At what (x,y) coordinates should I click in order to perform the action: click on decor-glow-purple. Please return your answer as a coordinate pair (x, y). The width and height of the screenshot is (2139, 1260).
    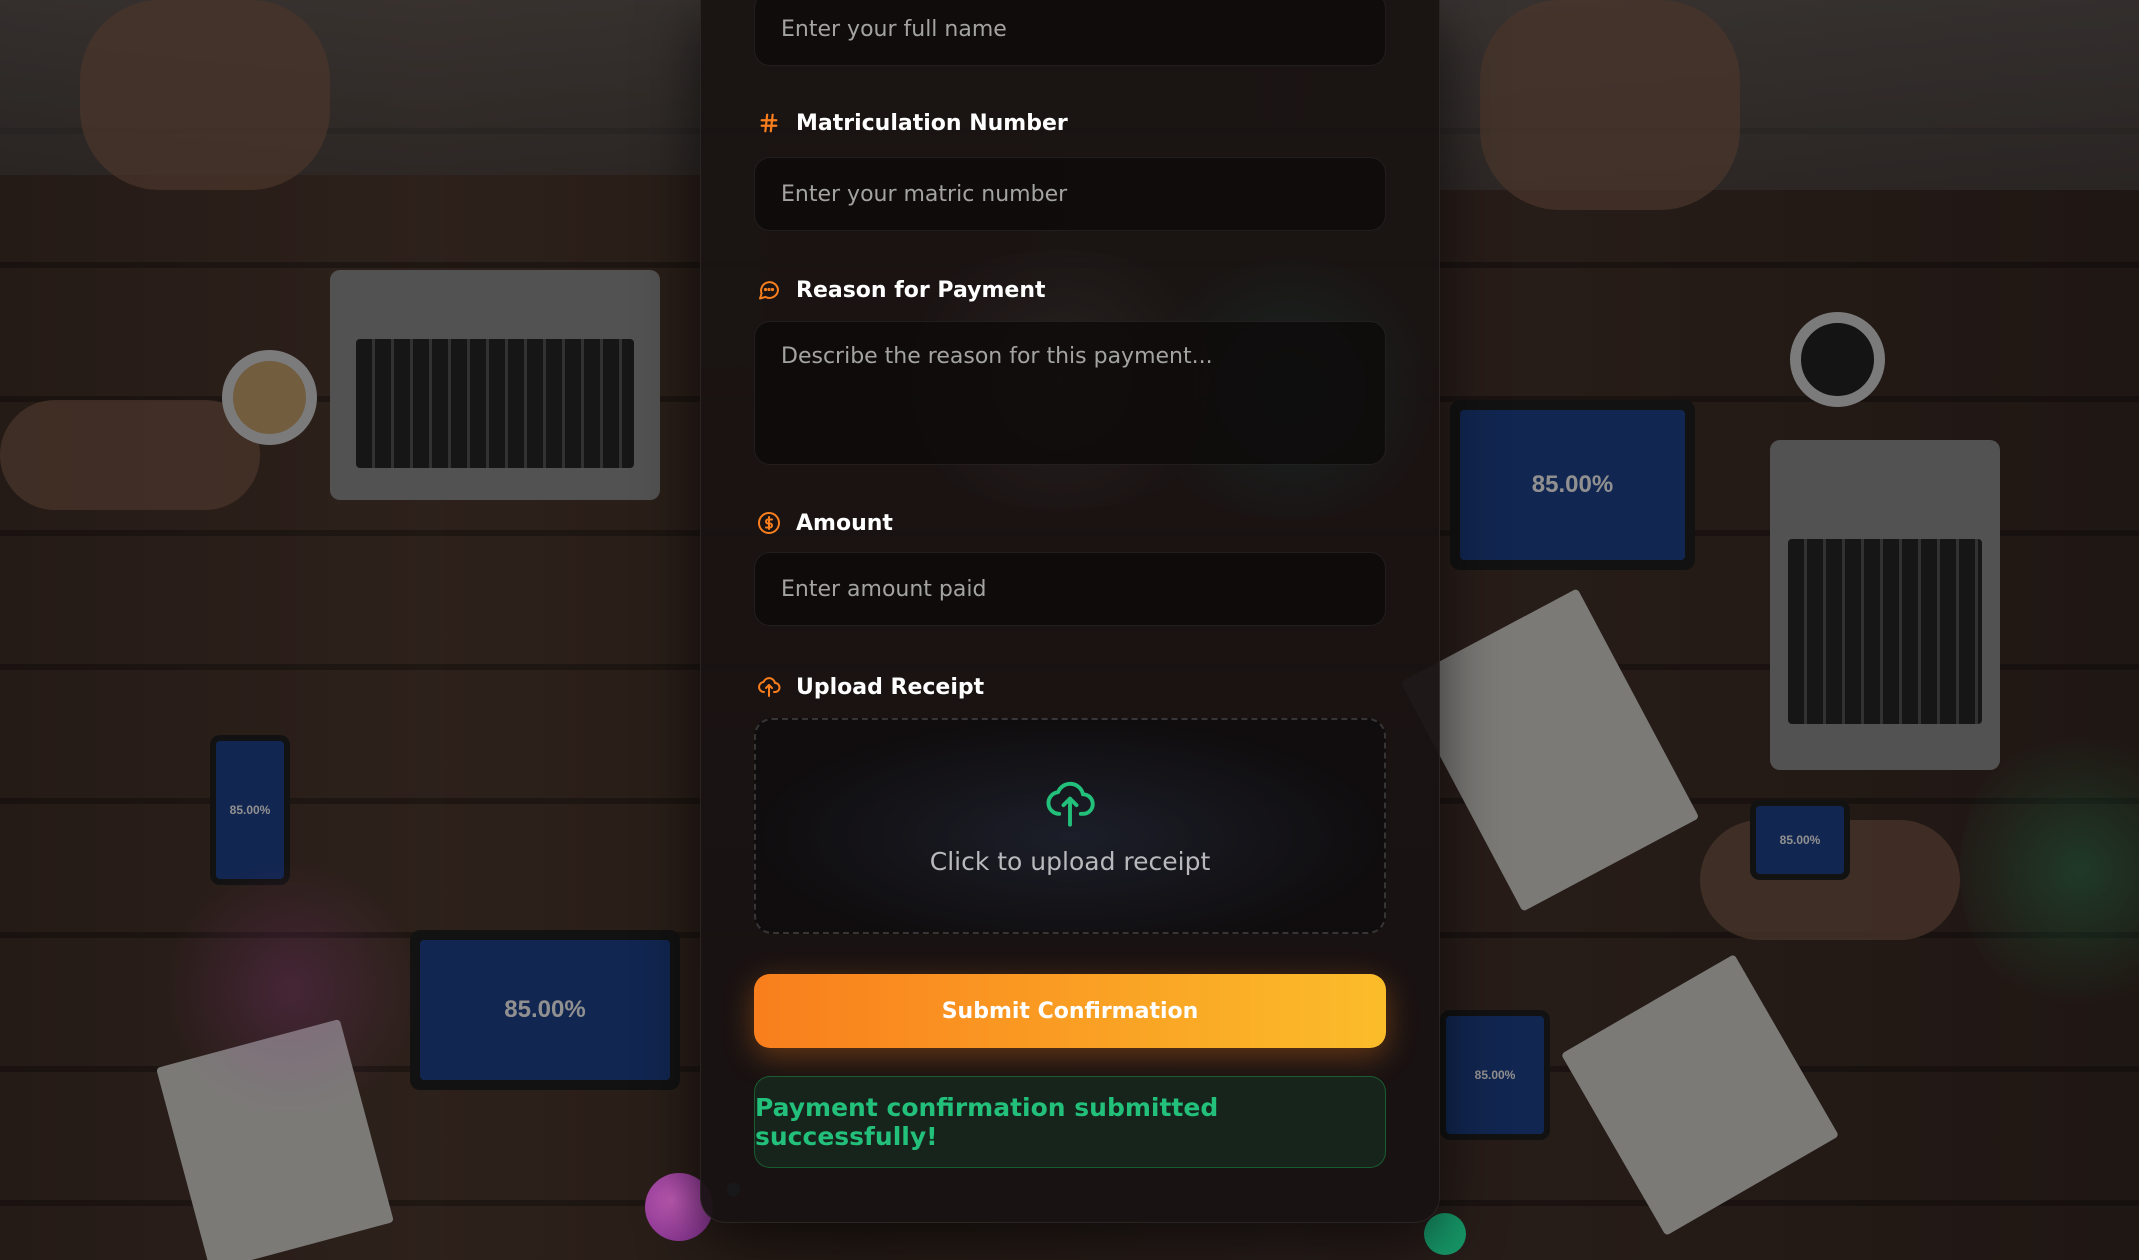
    Looking at the image, I should click on (290, 990).